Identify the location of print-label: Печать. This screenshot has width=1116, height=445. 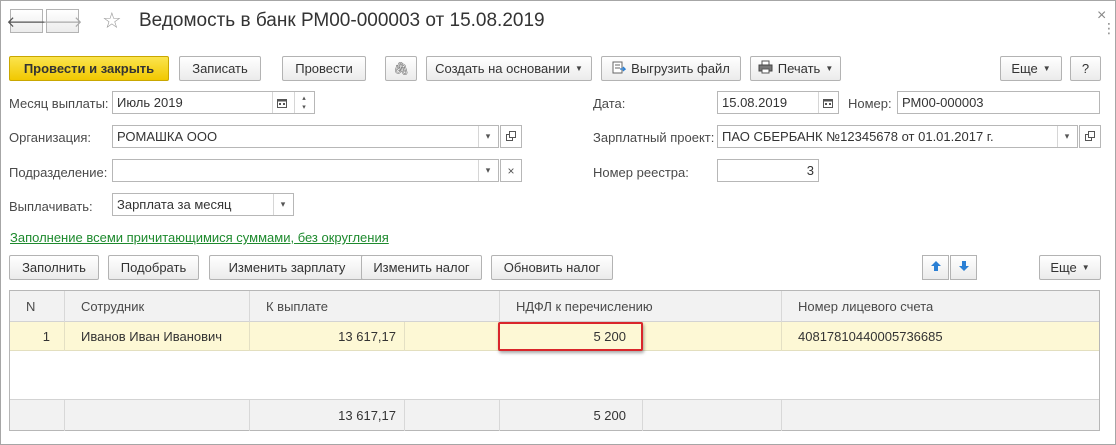
(799, 68).